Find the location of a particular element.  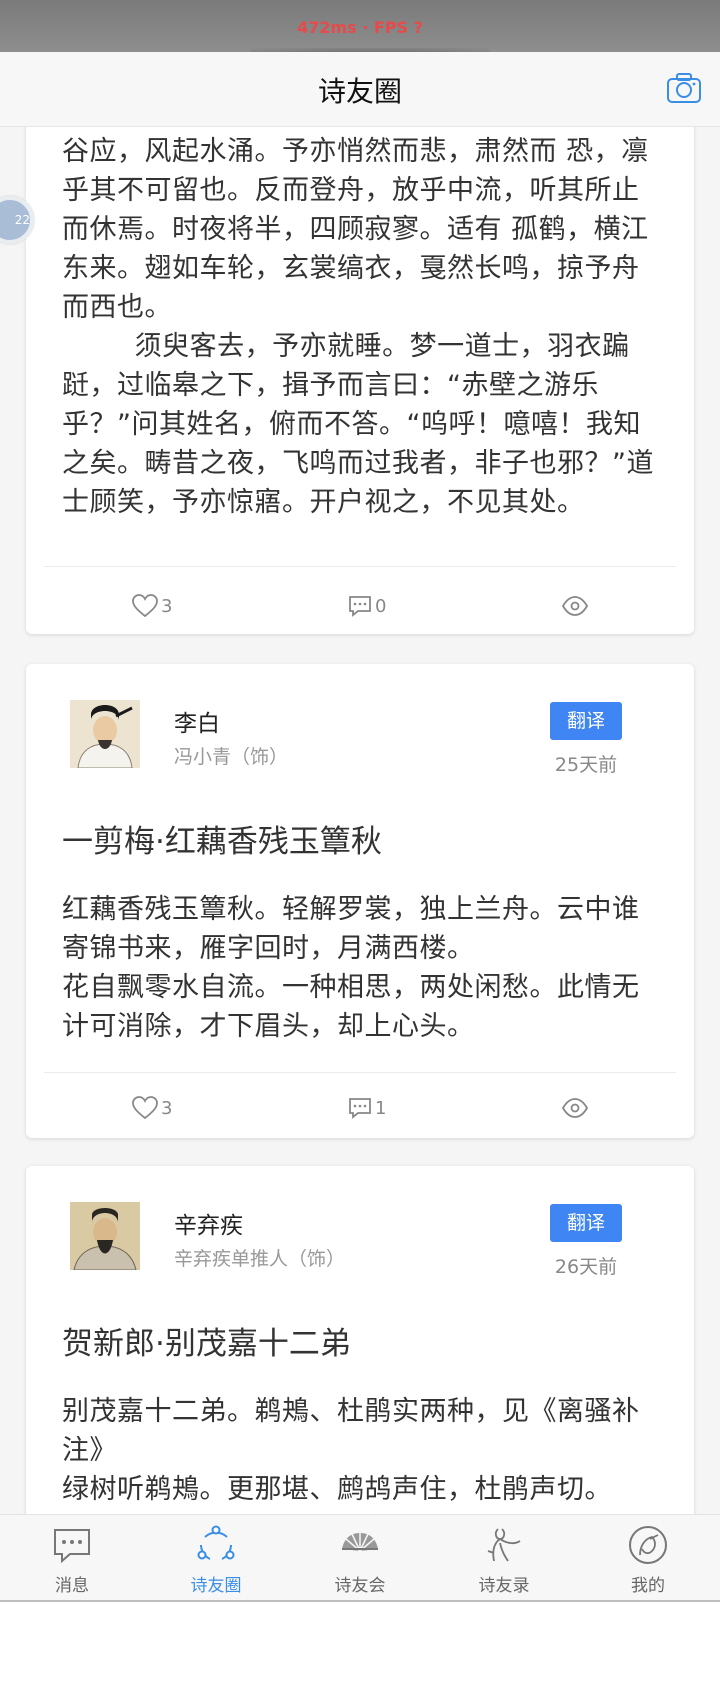

comment-button: 0 is located at coordinates (367, 606).